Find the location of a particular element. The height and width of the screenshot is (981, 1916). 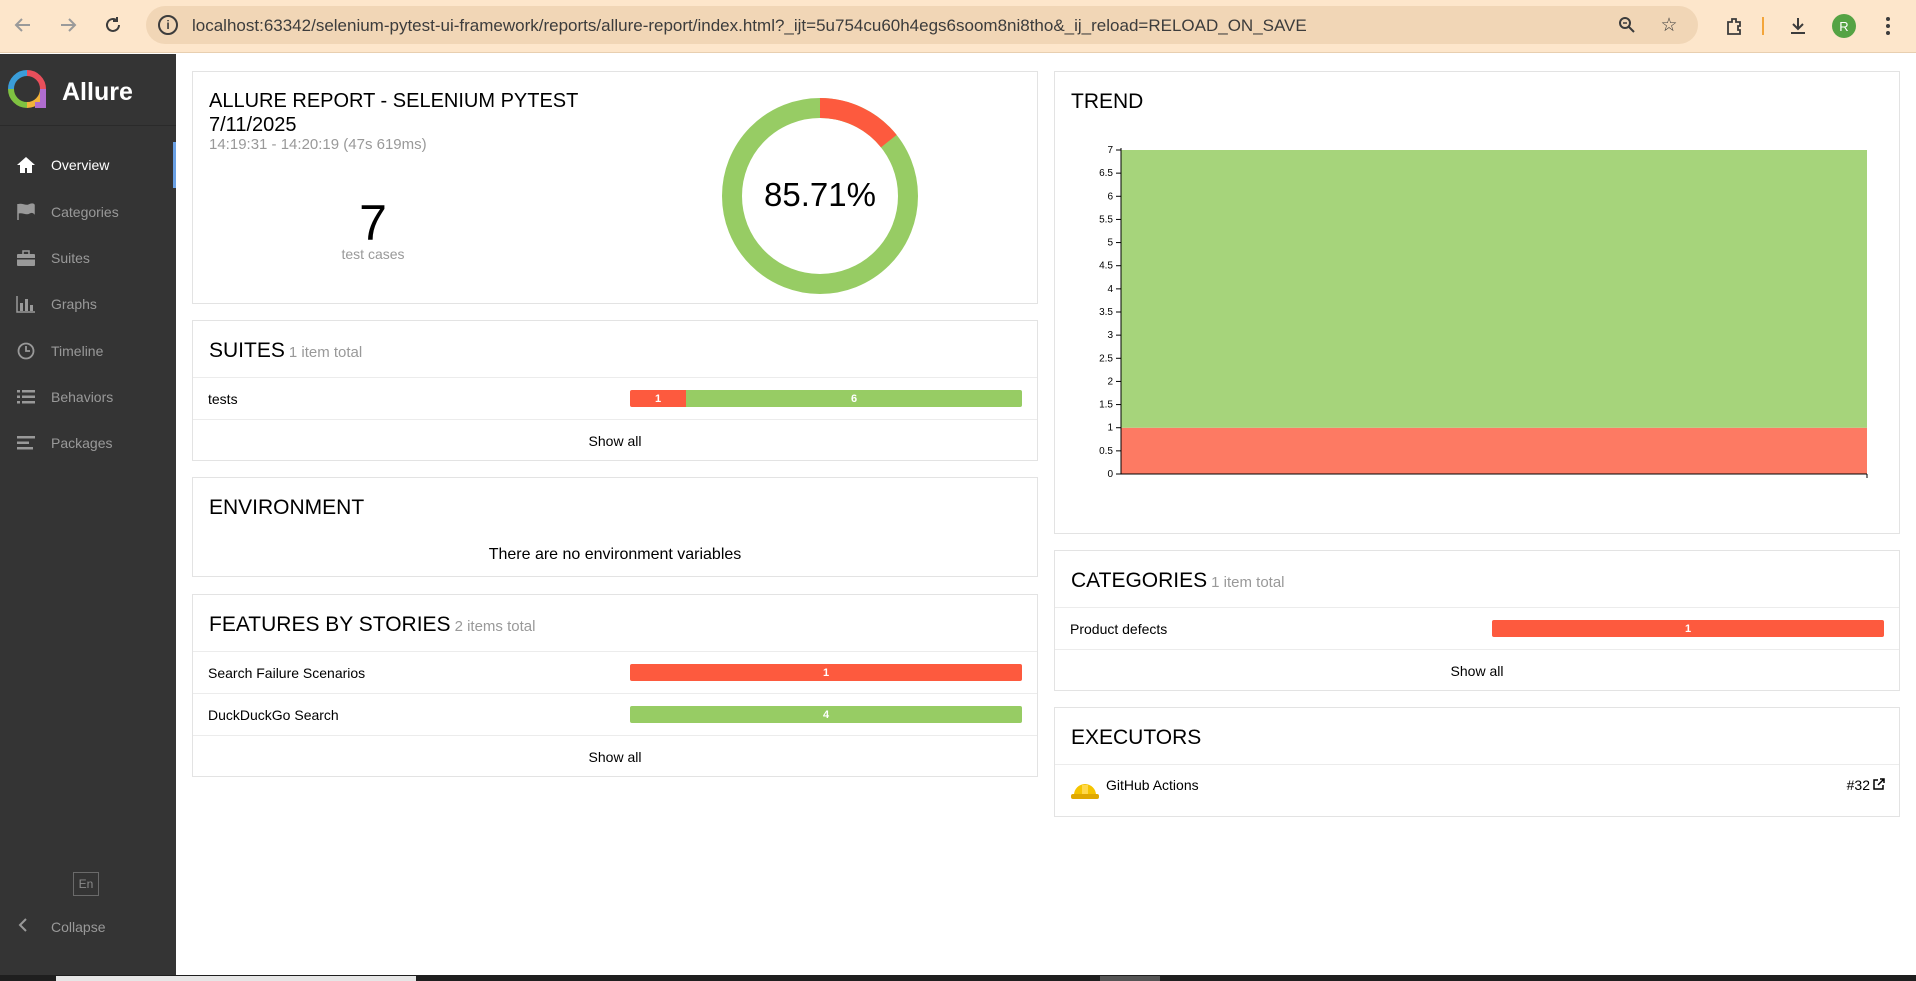

feature-name: Search Failure Scenarios is located at coordinates (287, 673).